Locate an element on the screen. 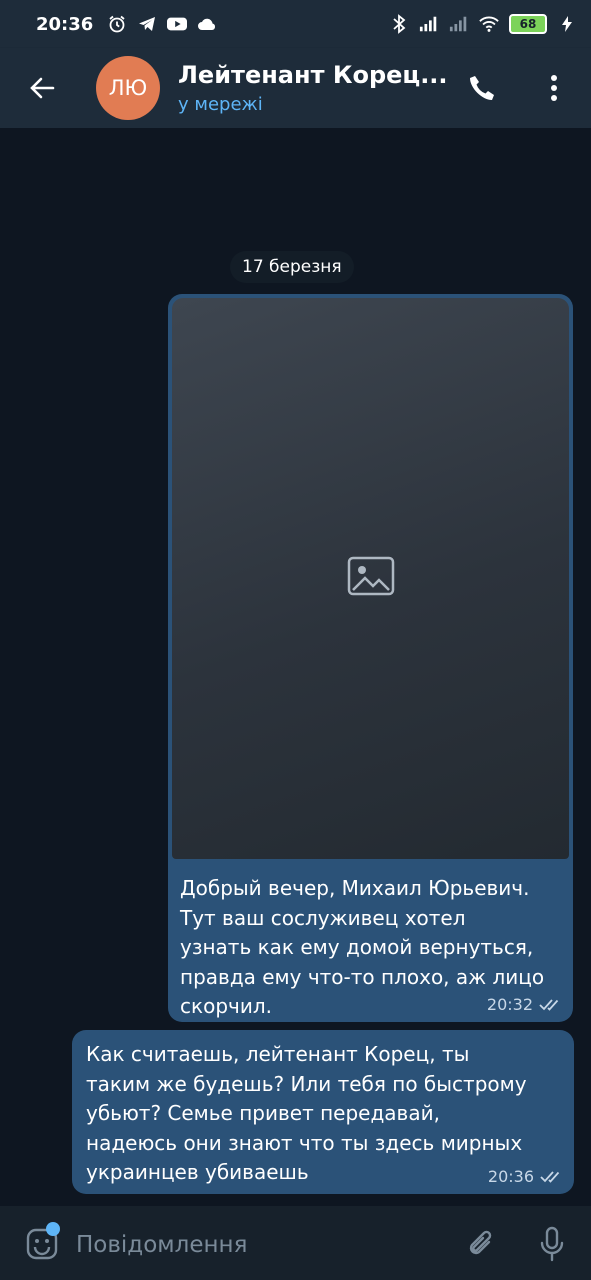 The width and height of the screenshot is (591, 1280). charging-icon is located at coordinates (567, 24).